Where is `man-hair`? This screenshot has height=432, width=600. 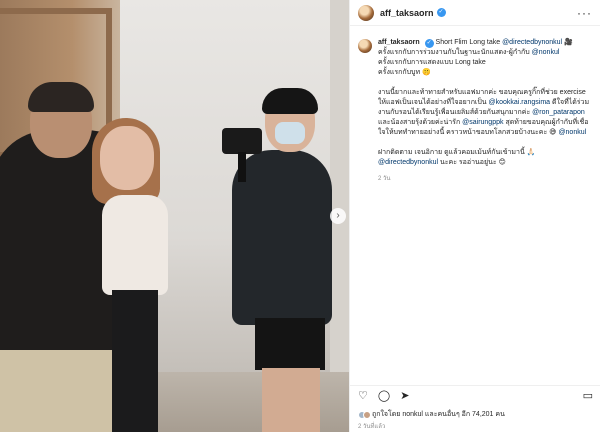
man-hair is located at coordinates (61, 97).